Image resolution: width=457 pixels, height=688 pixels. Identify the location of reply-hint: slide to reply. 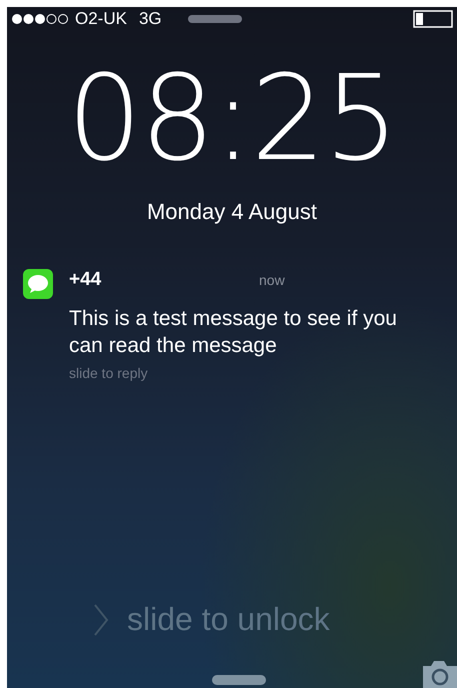
(109, 373).